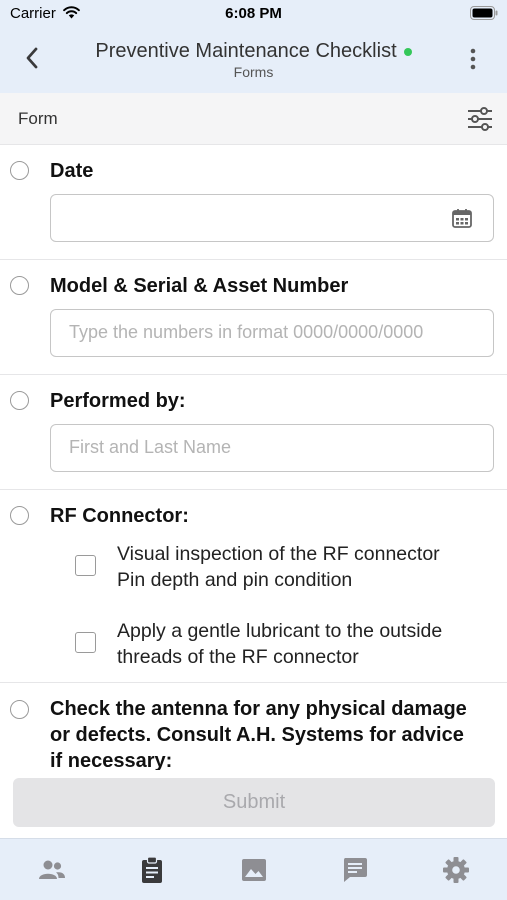 The height and width of the screenshot is (900, 507). I want to click on tab-forms, so click(152, 870).